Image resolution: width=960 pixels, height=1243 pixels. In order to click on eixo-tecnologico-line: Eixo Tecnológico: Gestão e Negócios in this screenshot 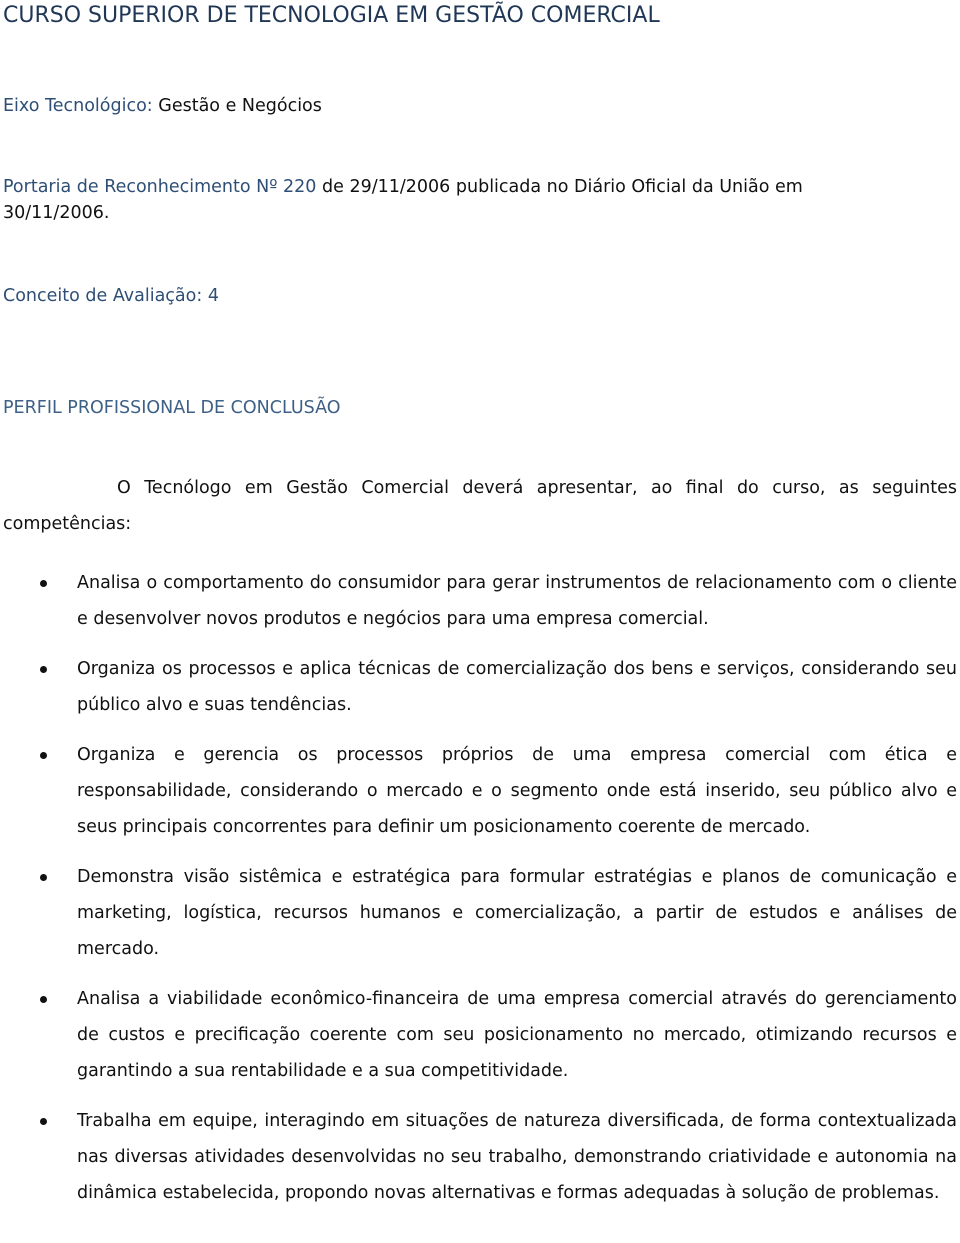, I will do `click(162, 106)`.